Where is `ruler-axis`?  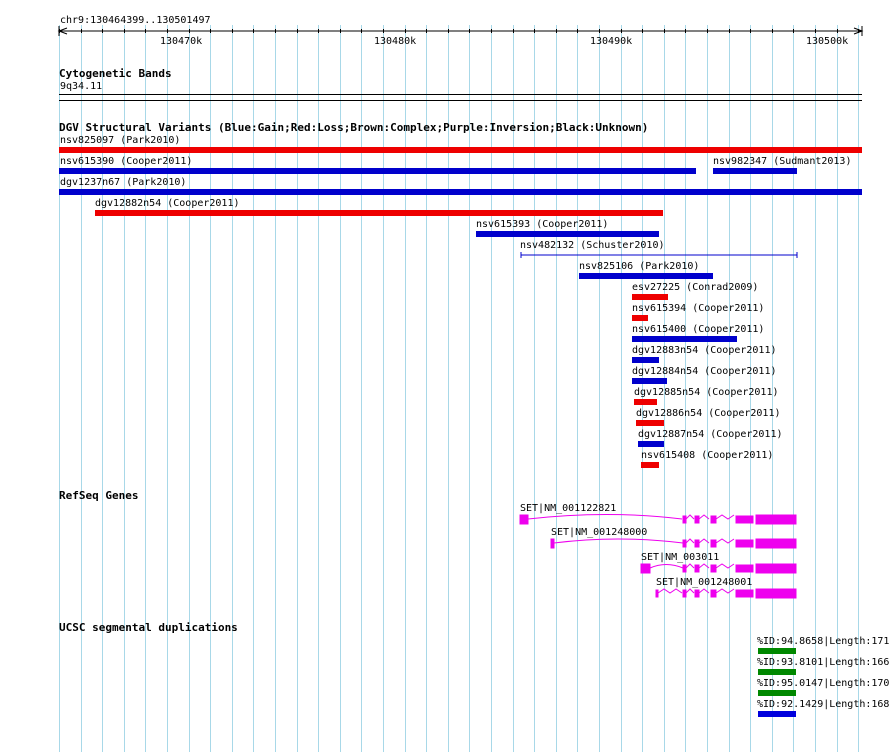 ruler-axis is located at coordinates (460, 31).